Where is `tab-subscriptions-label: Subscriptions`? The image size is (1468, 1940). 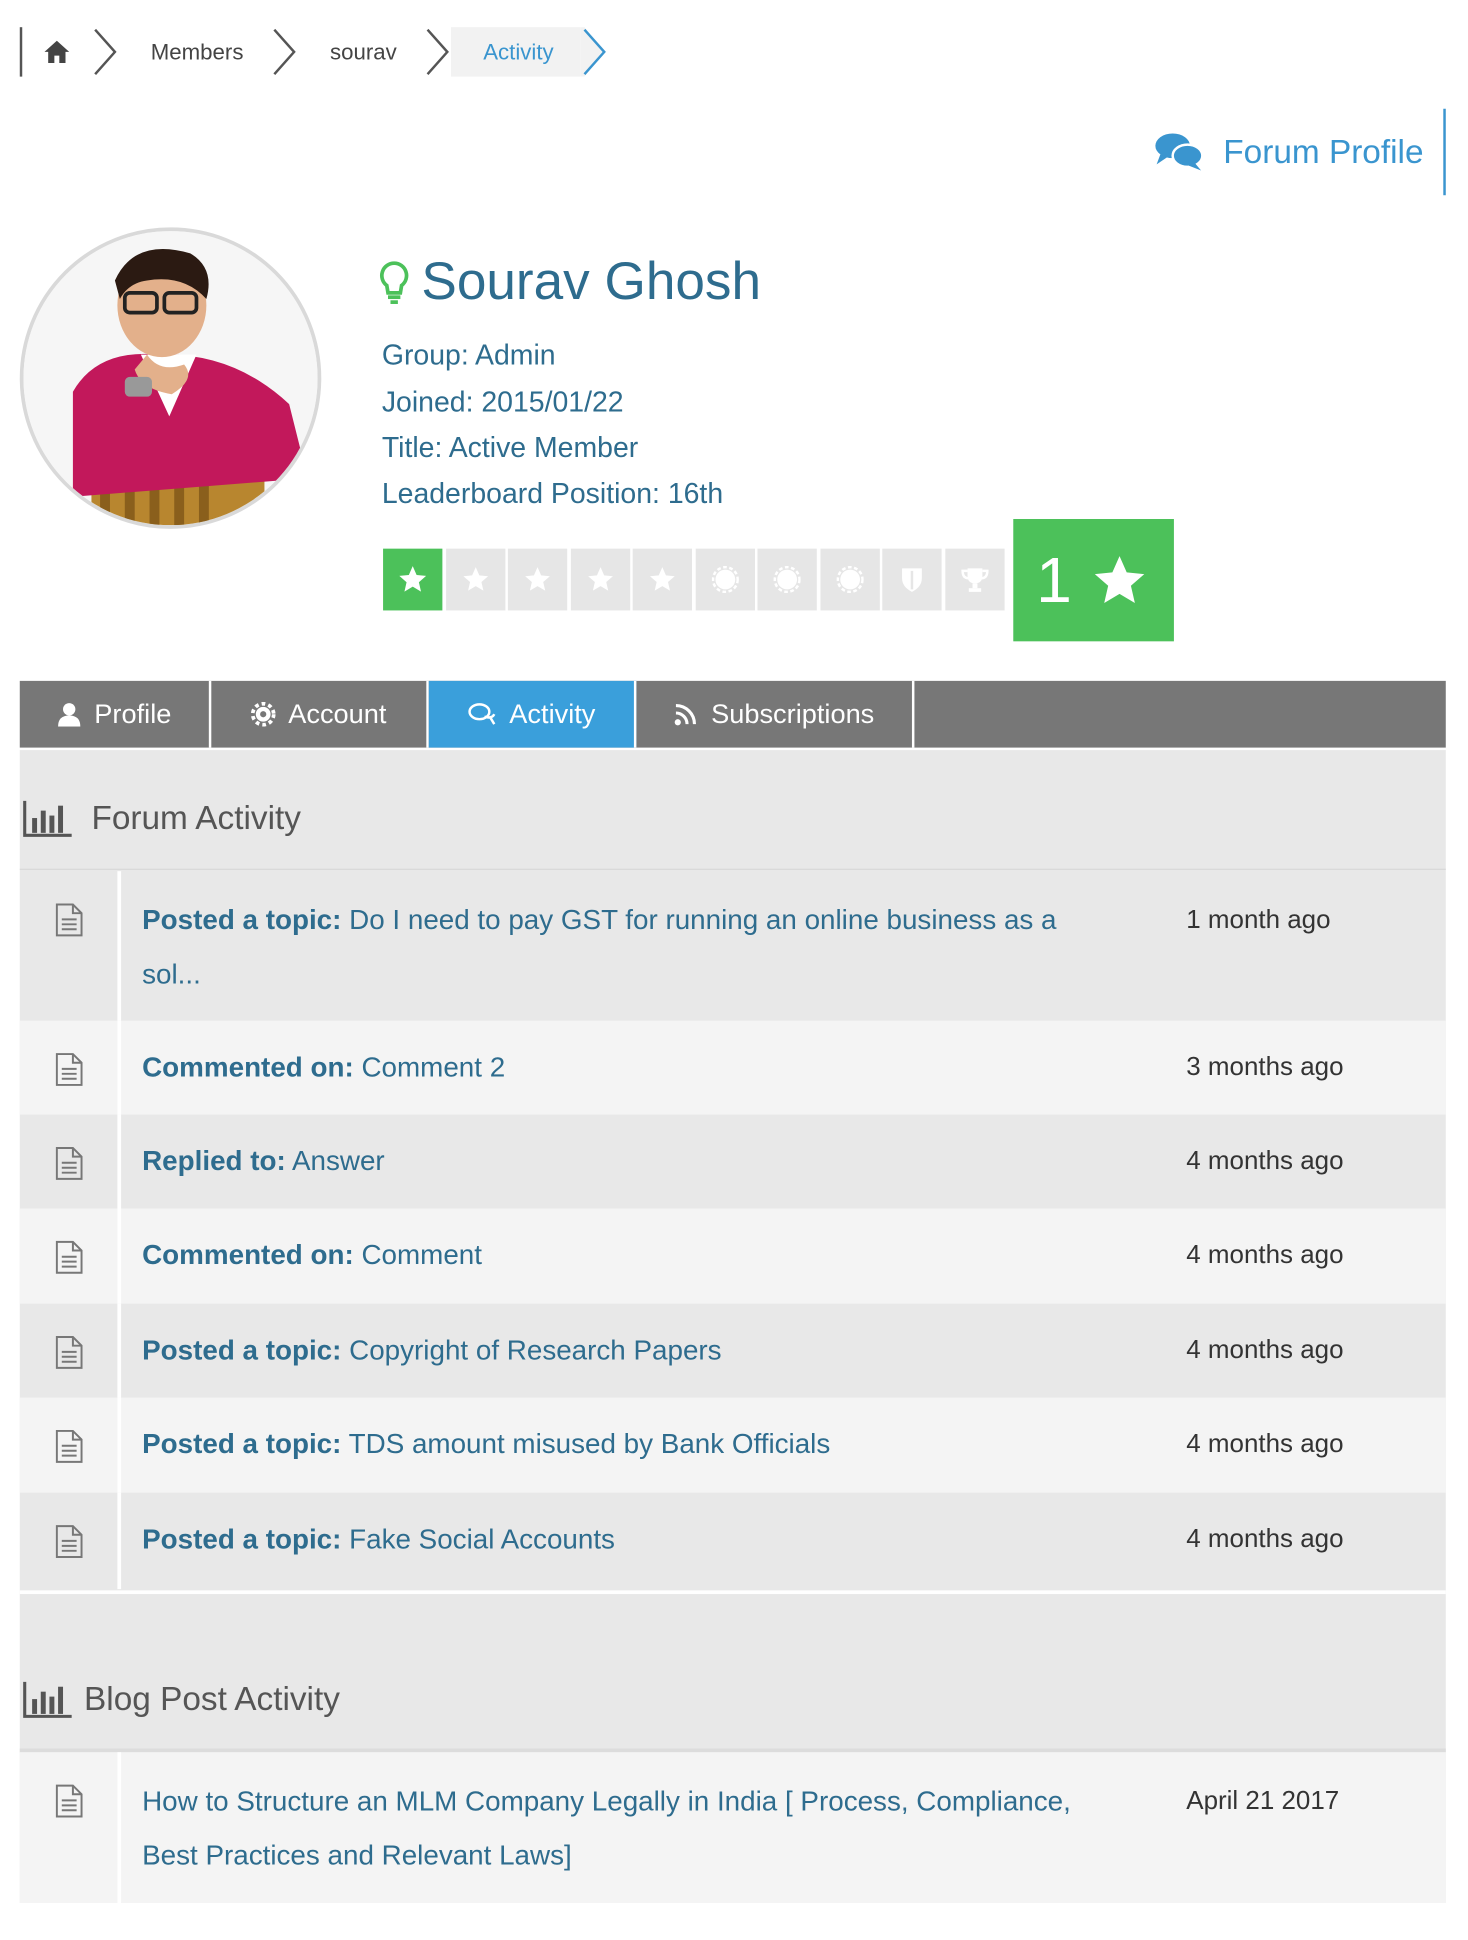 tab-subscriptions-label: Subscriptions is located at coordinates (793, 714).